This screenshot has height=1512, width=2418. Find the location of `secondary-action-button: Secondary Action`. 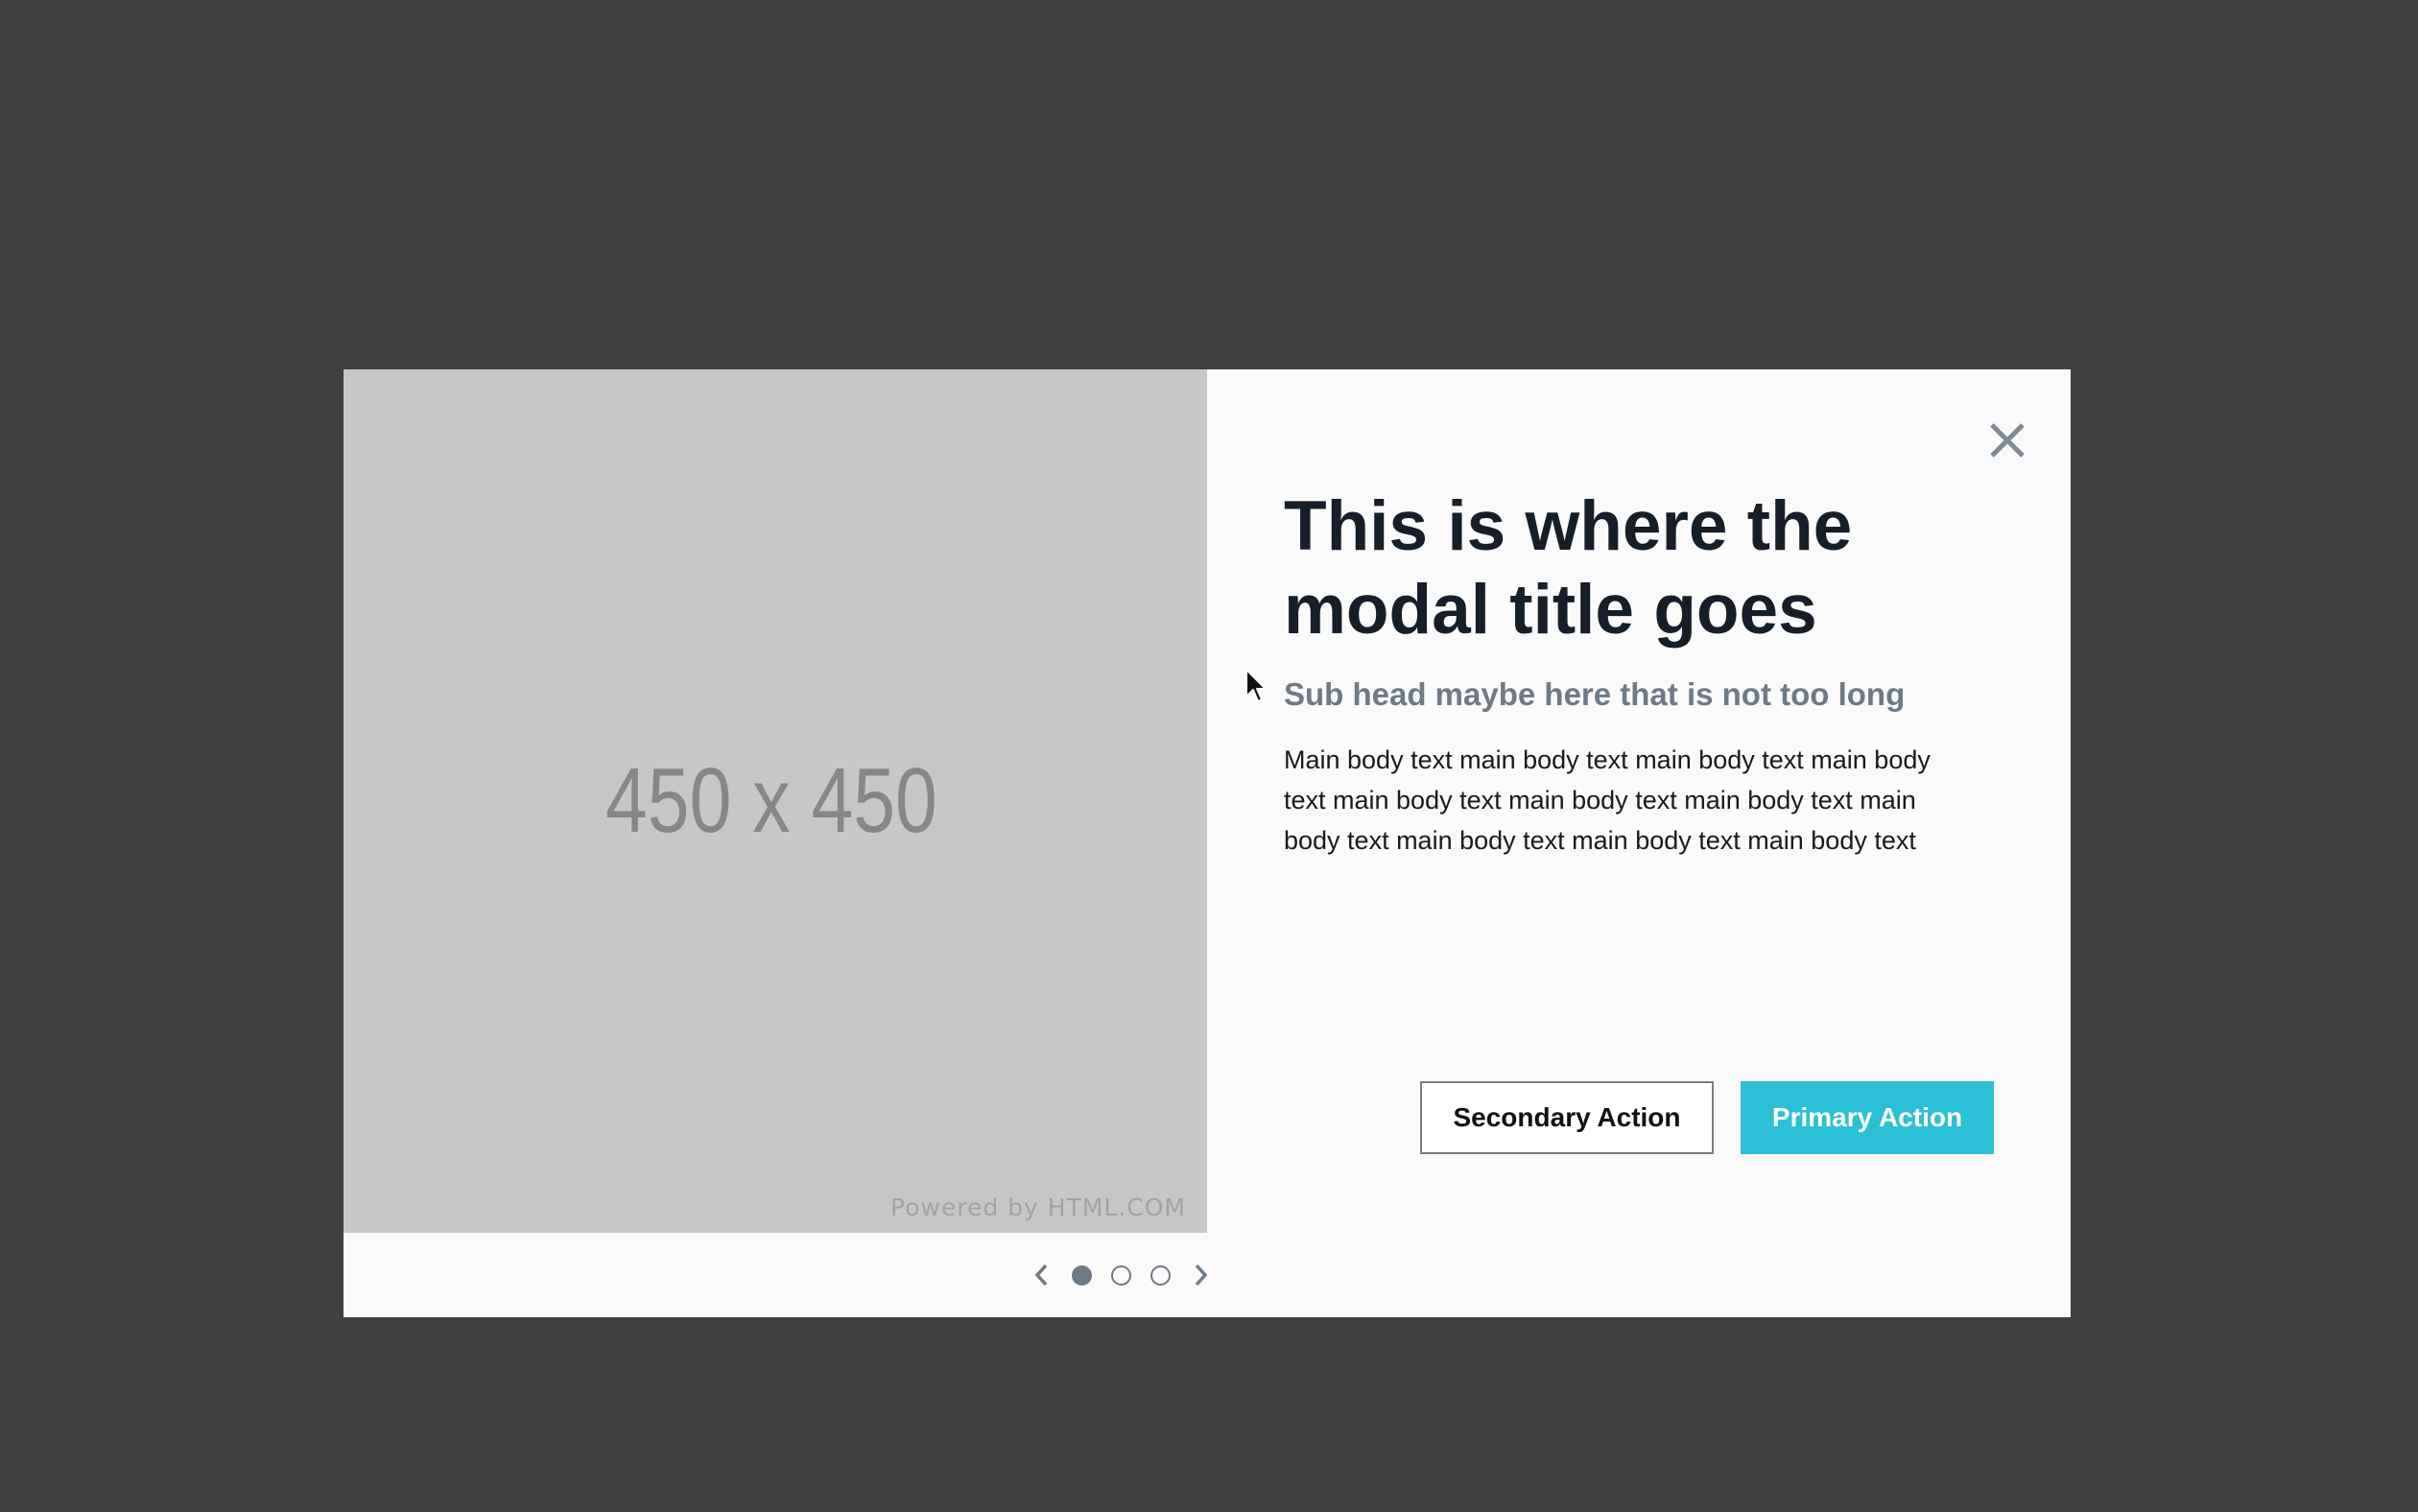

secondary-action-button: Secondary Action is located at coordinates (1567, 1117).